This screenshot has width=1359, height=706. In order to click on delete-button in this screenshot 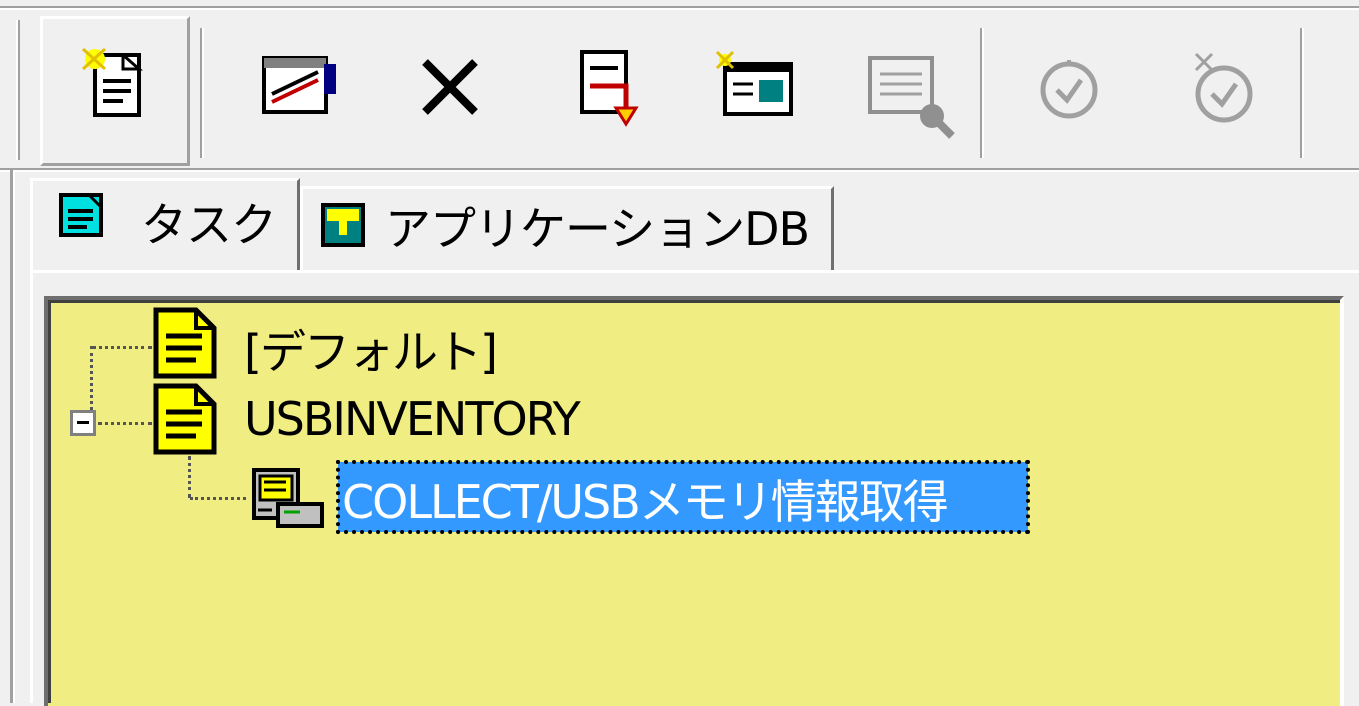, I will do `click(450, 91)`.